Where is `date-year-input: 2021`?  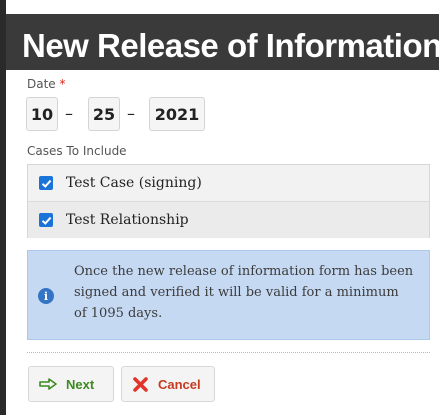 date-year-input: 2021 is located at coordinates (177, 114).